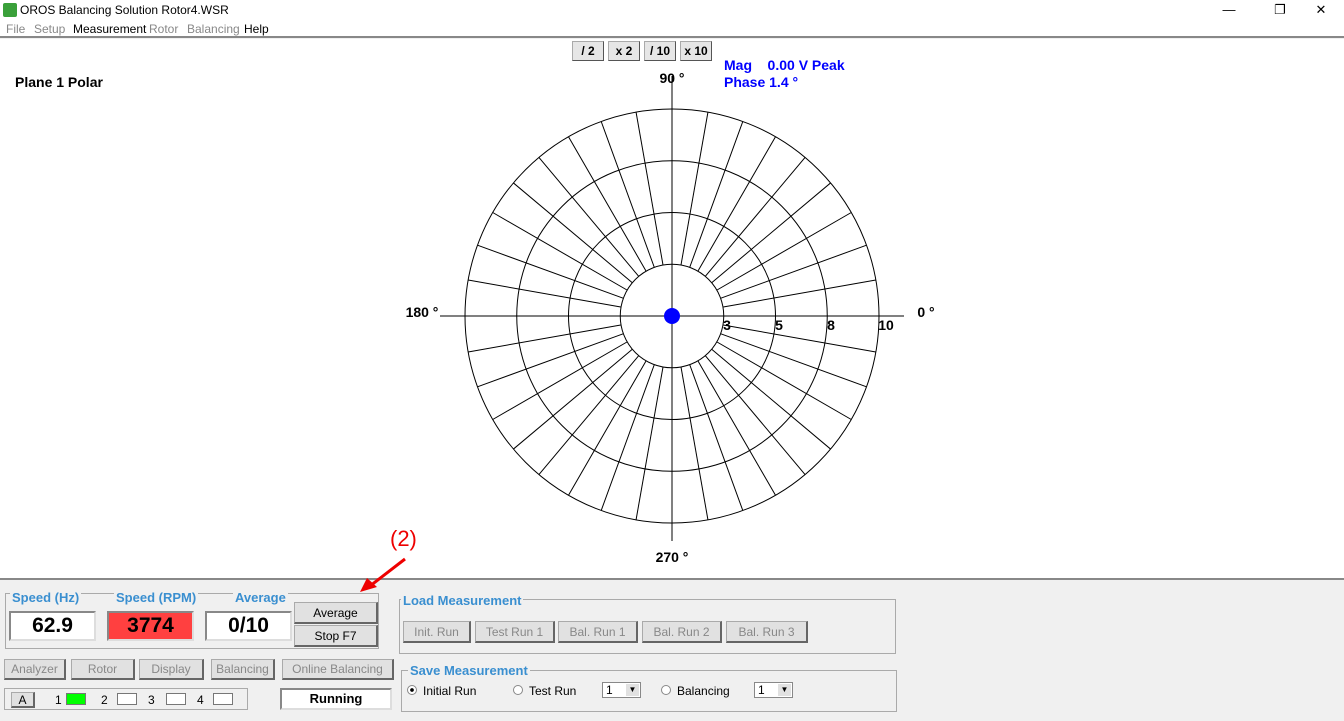 The image size is (1344, 721). I want to click on close-button: ✕, so click(1321, 10).